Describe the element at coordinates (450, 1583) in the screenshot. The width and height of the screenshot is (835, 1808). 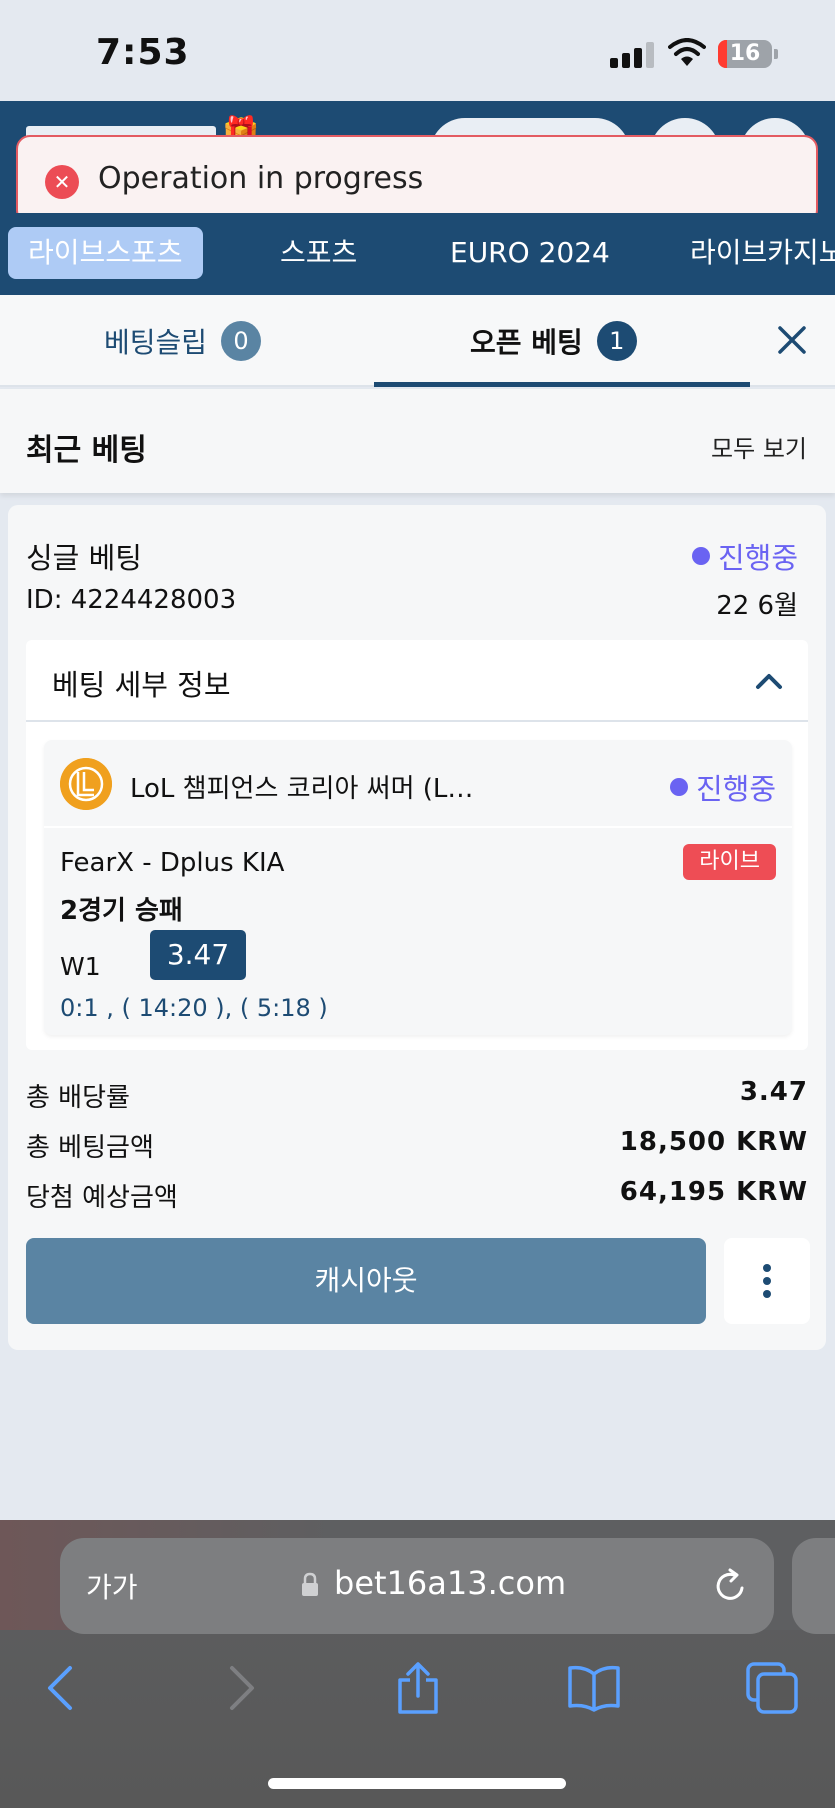
I see `url-text: bet16a13.com` at that location.